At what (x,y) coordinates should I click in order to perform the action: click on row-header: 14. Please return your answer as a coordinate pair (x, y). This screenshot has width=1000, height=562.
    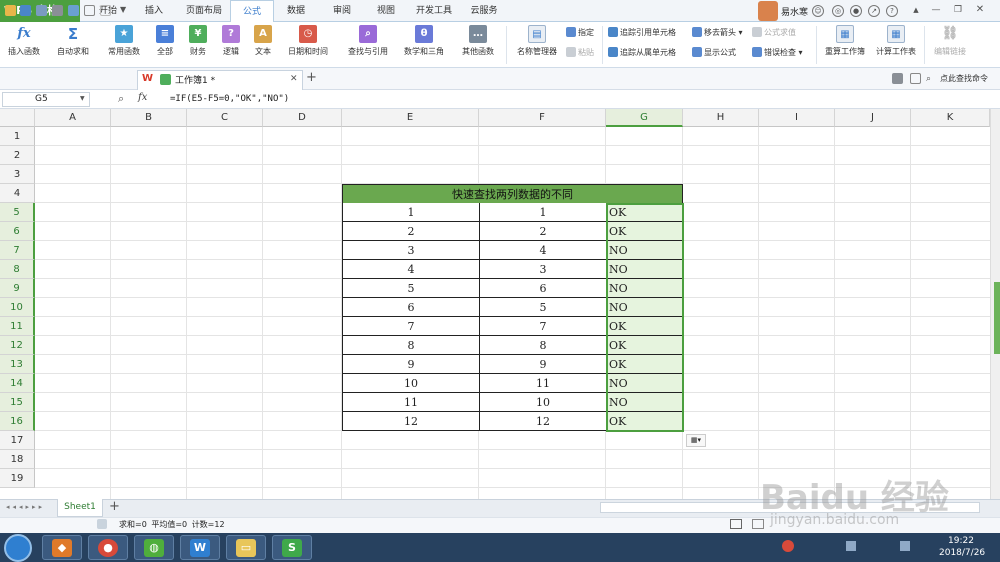
    Looking at the image, I should click on (17, 383).